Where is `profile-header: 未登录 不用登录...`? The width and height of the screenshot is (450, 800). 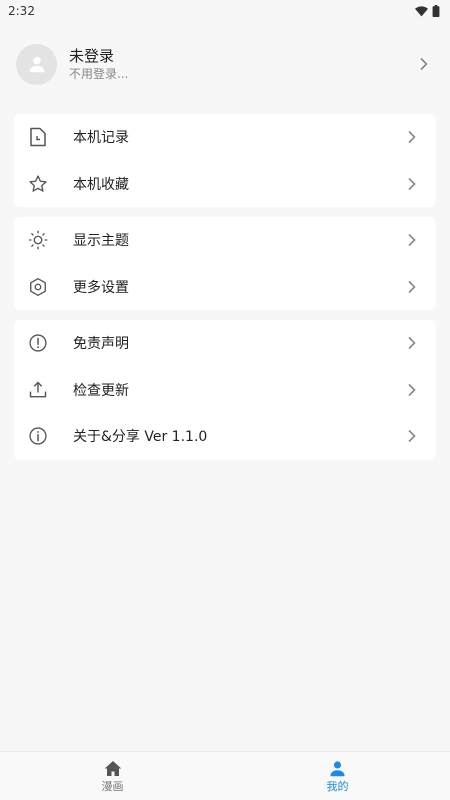
profile-header: 未登录 不用登录... is located at coordinates (225, 64).